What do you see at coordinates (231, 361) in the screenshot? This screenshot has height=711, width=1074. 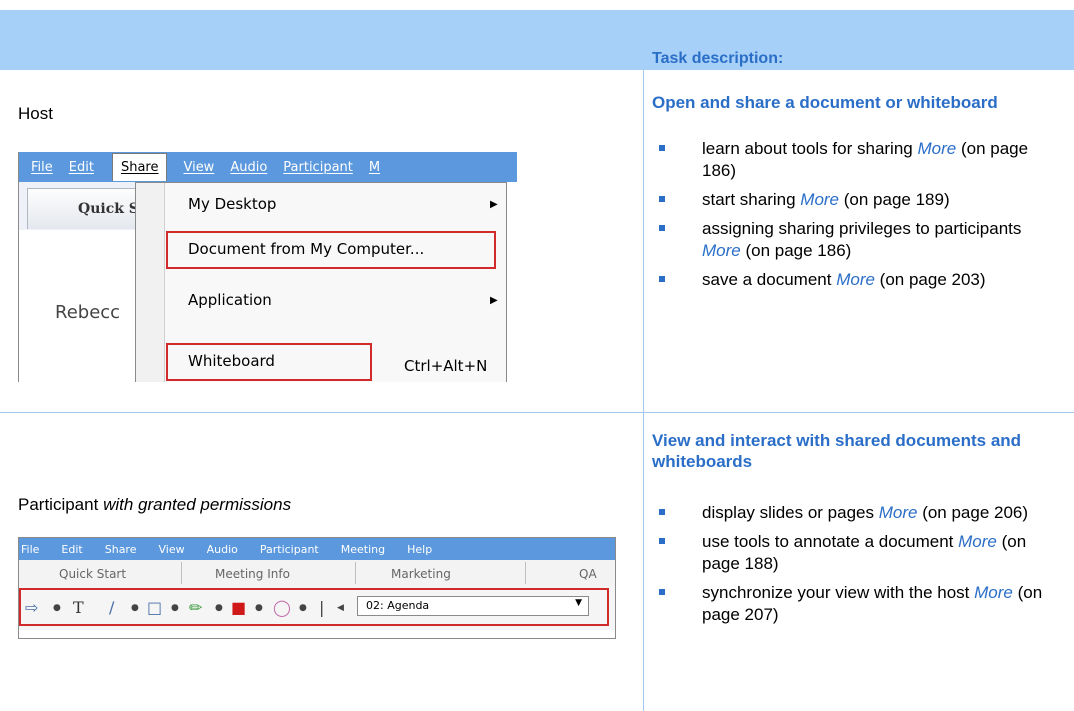 I see `dropdown-whiteboard: Whiteboard` at bounding box center [231, 361].